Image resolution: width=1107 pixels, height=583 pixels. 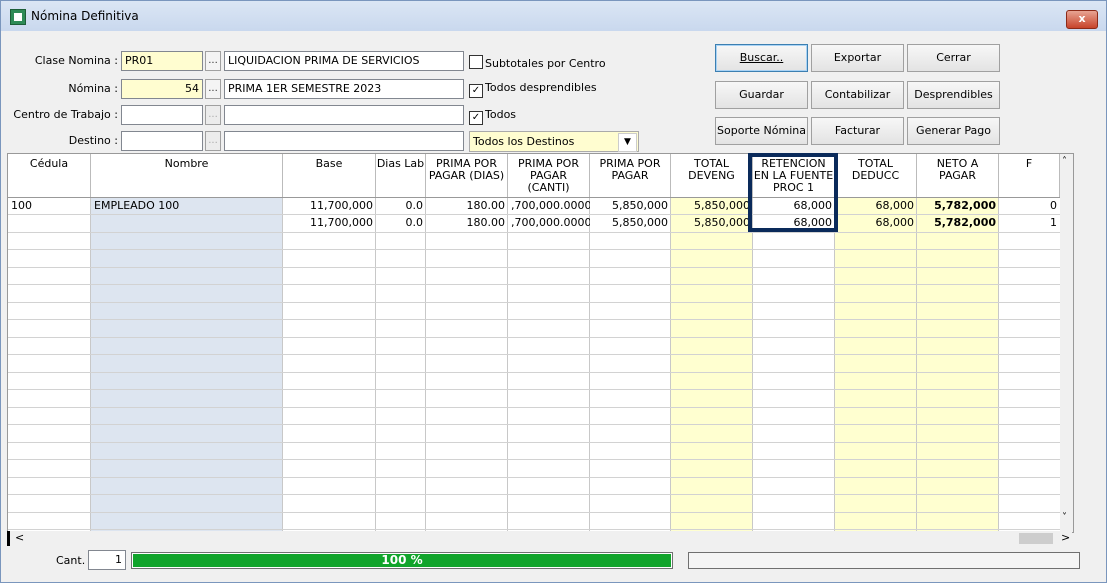 What do you see at coordinates (549, 175) in the screenshot?
I see `header-prima-canti: PRIMA POR PAGAR (CANTI)` at bounding box center [549, 175].